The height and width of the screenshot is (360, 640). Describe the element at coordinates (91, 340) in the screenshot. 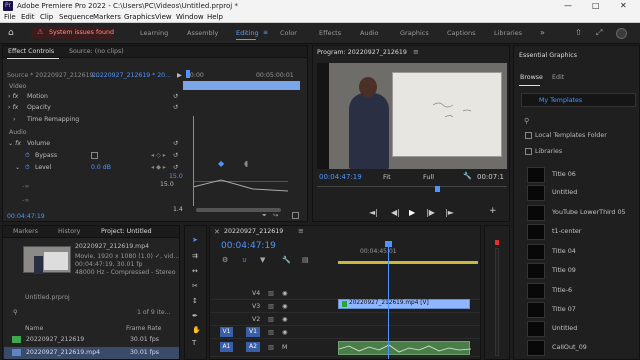

I see `list-item: 20220927_212619 30.01 fps` at that location.